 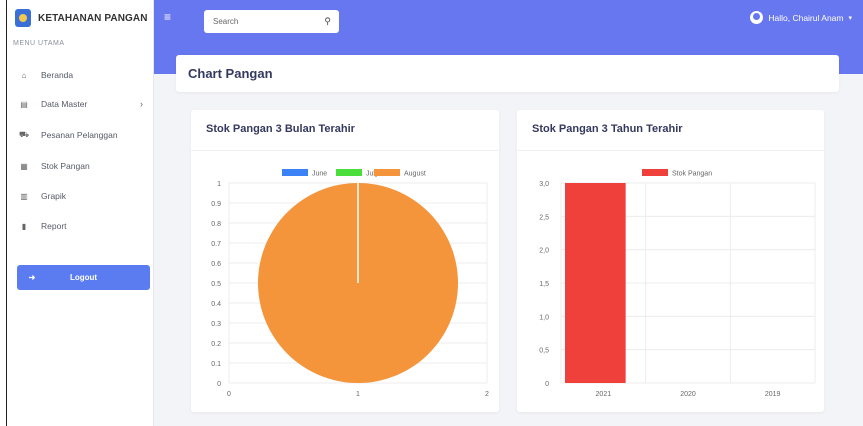 I want to click on y-tick-label: 3,0, so click(x=544, y=184).